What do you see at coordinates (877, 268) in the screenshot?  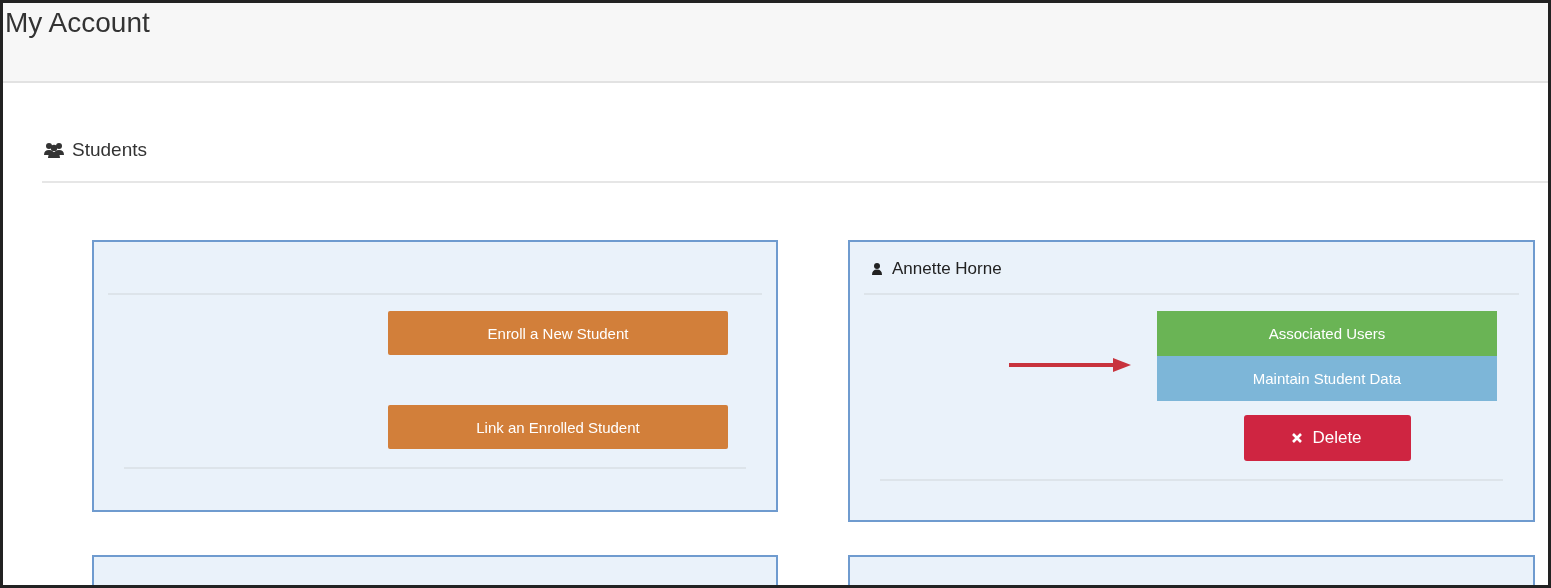 I see `person-icon` at bounding box center [877, 268].